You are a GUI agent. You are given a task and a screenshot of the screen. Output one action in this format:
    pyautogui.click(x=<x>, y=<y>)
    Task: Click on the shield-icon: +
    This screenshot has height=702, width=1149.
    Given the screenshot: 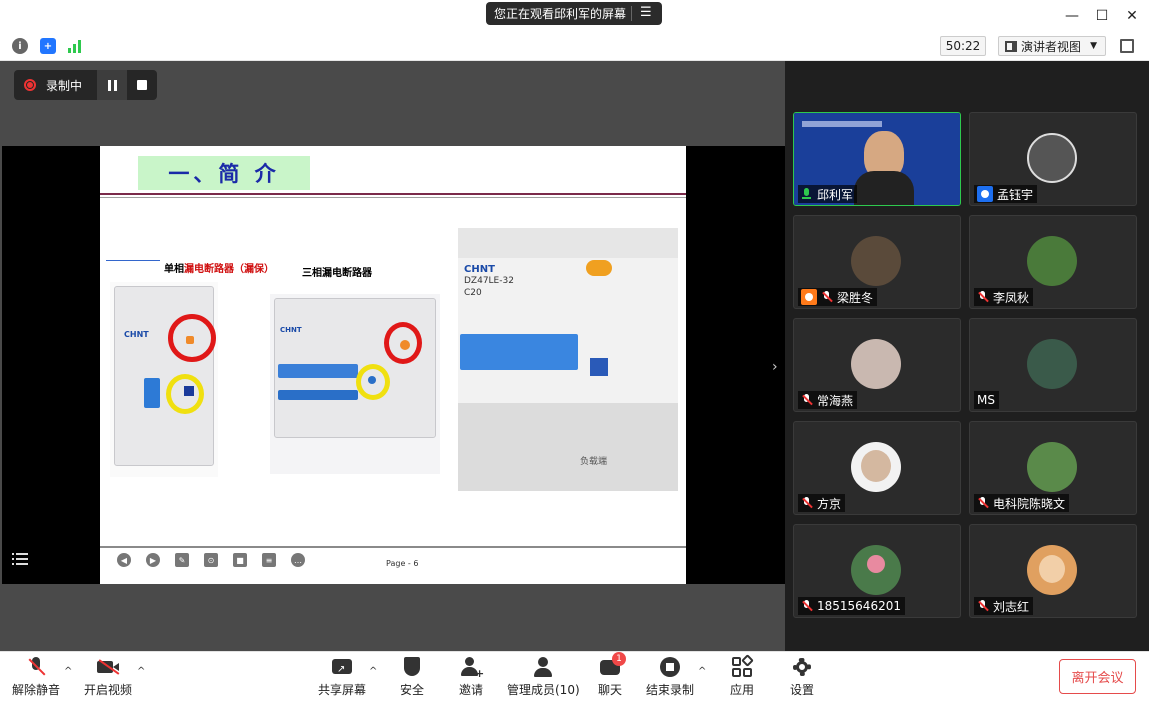 What is the action you would take?
    pyautogui.click(x=48, y=46)
    